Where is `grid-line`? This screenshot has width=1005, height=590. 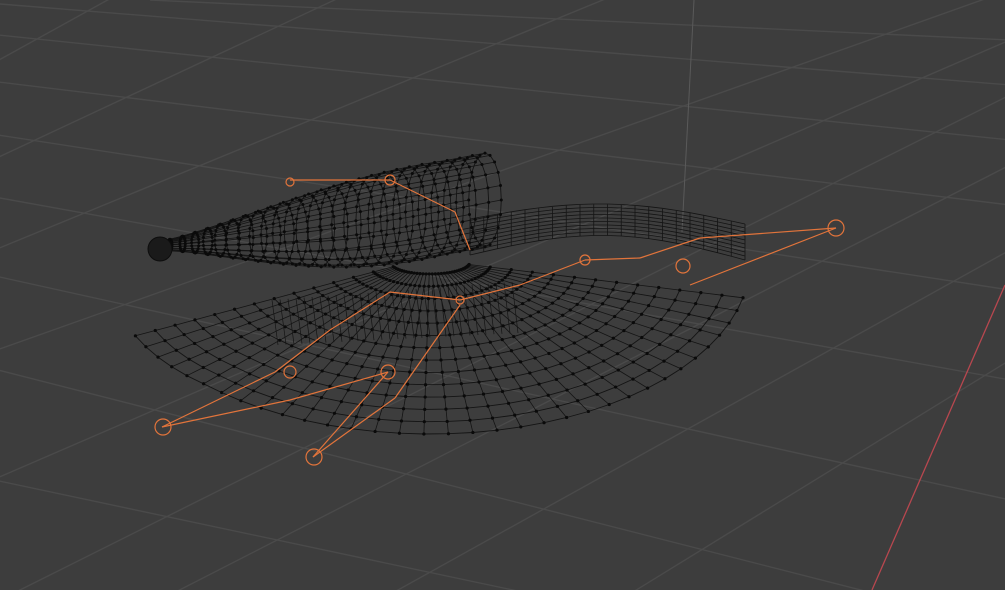 grid-line is located at coordinates (502, 44).